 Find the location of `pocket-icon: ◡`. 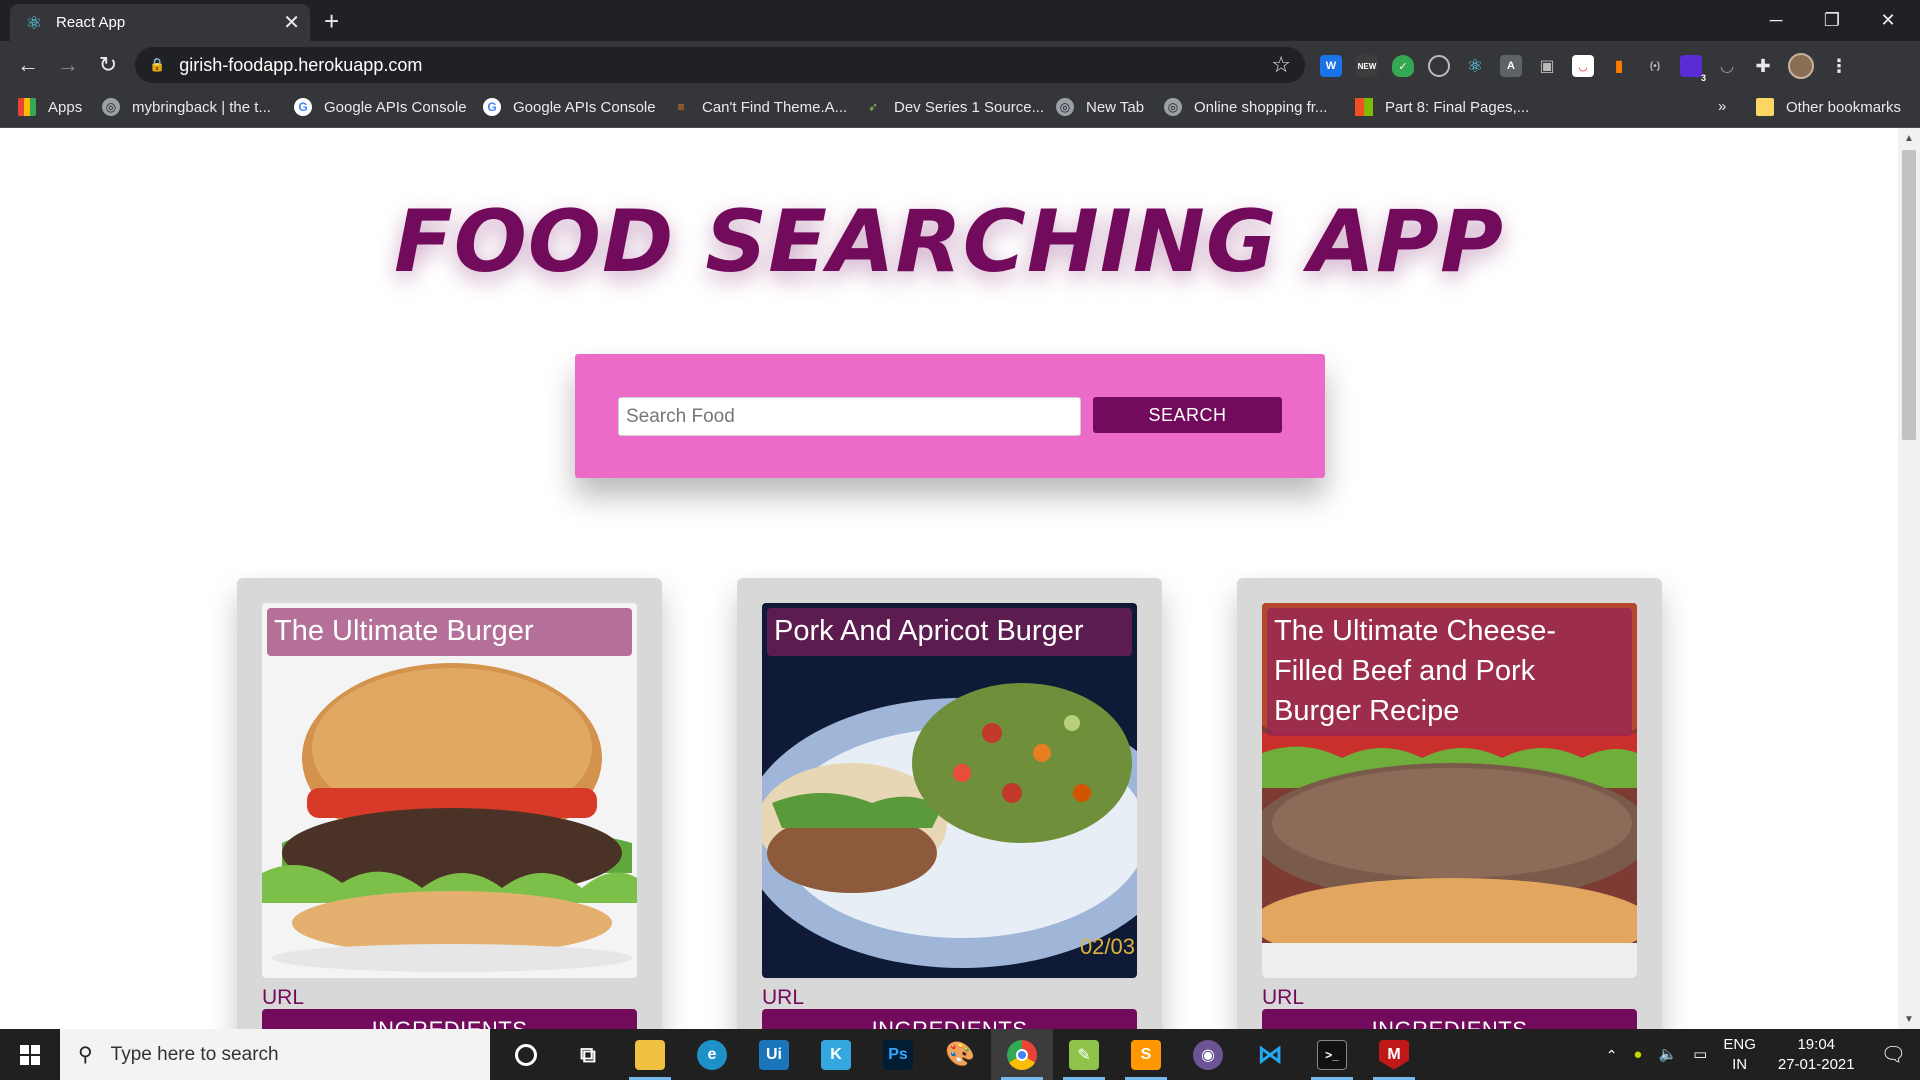

pocket-icon: ◡ is located at coordinates (1583, 66).